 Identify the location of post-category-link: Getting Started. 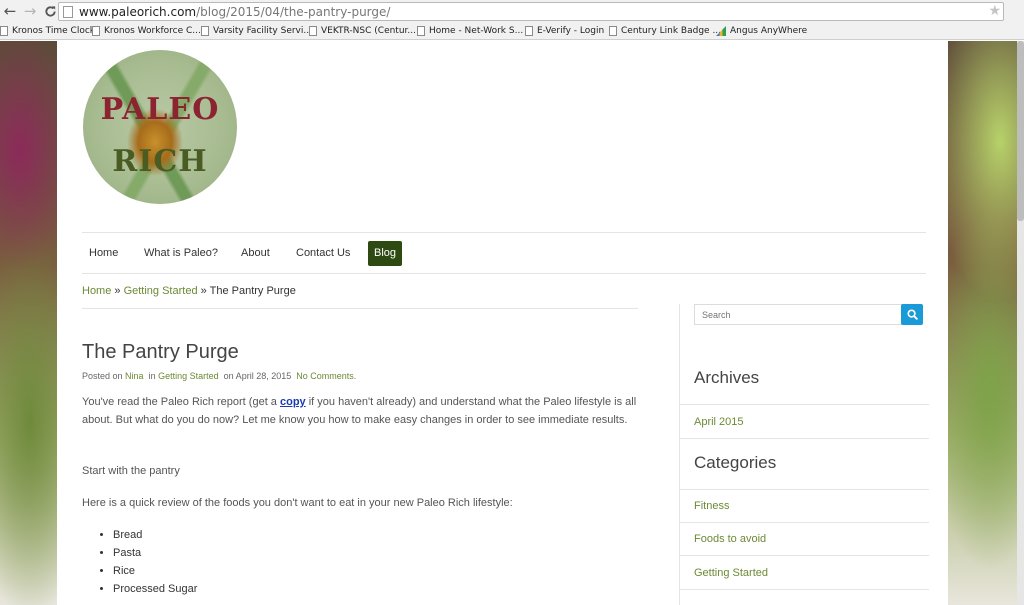
(188, 376).